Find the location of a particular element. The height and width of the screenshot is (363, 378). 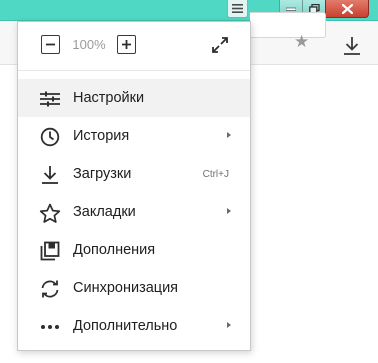

settings-sliders-icon is located at coordinates (50, 99).